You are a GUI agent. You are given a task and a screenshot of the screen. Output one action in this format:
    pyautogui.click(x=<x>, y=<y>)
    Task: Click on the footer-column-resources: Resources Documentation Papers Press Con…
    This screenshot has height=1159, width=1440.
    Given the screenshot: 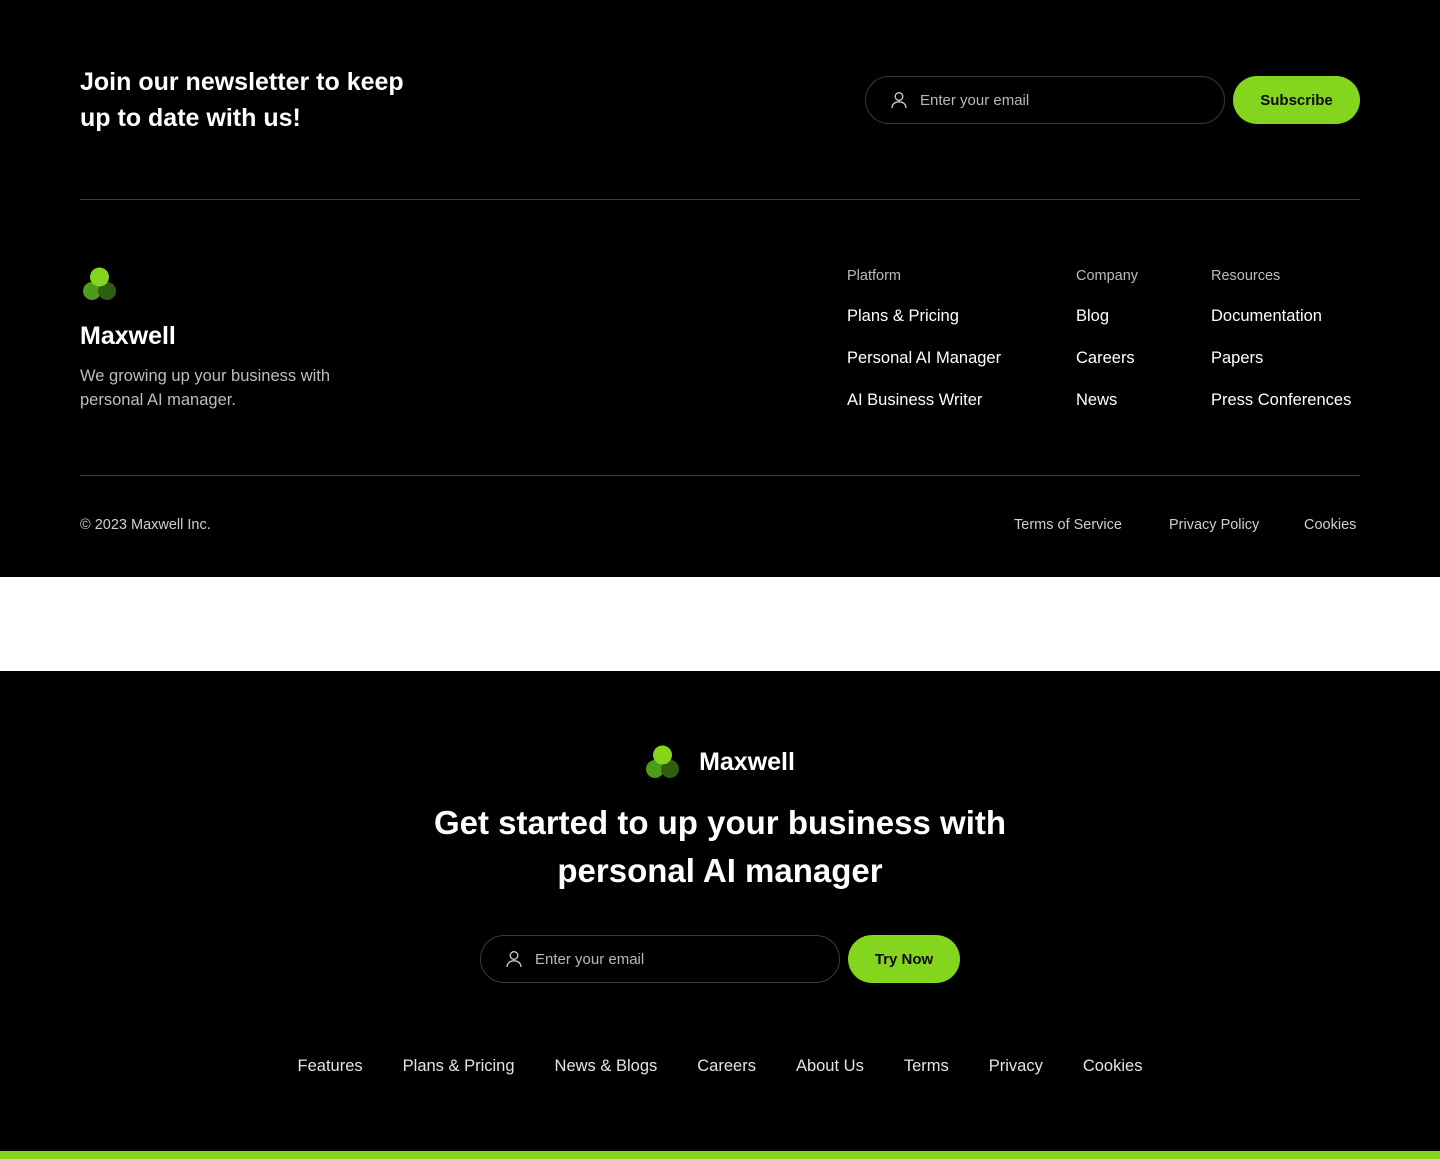 What is the action you would take?
    pyautogui.click(x=1281, y=339)
    